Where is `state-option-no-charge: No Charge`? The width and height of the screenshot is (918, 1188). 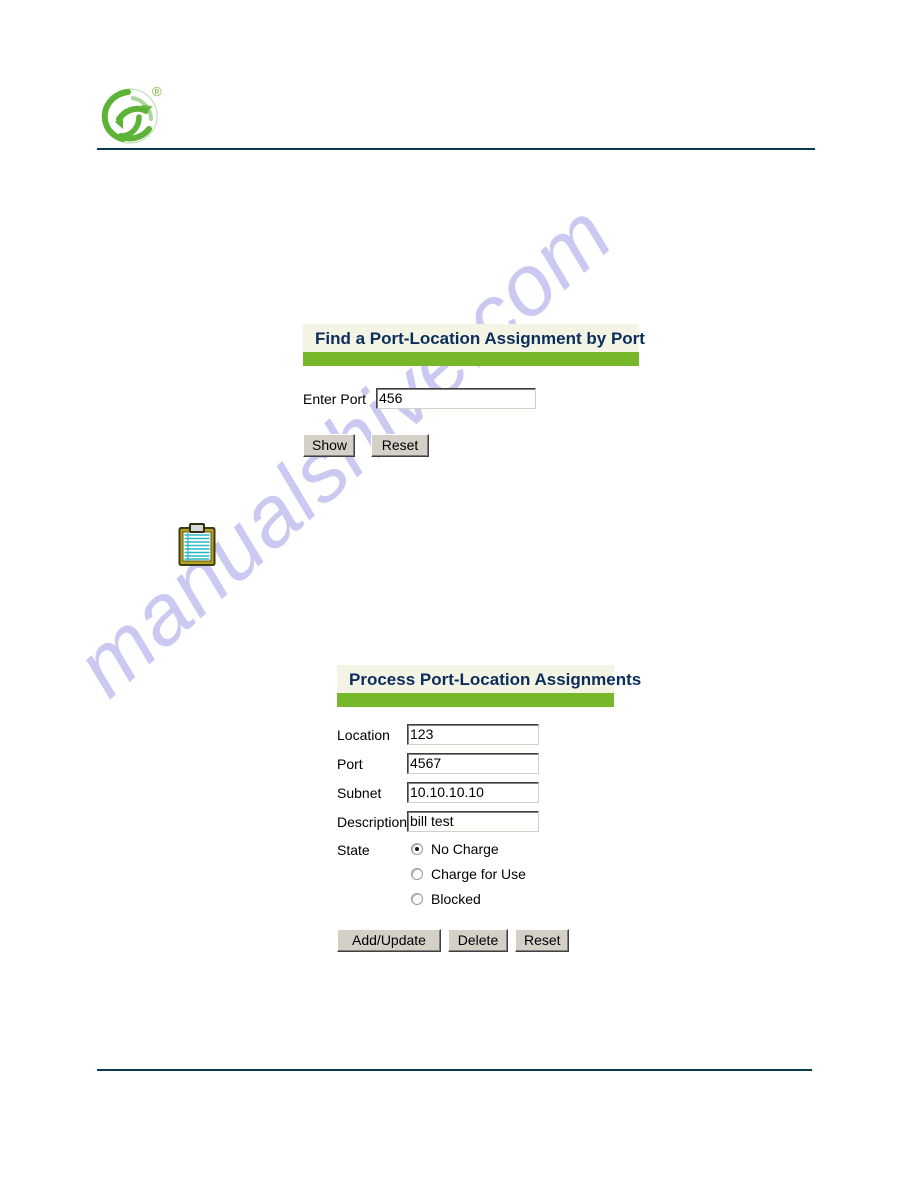
state-option-no-charge: No Charge is located at coordinates (468, 849).